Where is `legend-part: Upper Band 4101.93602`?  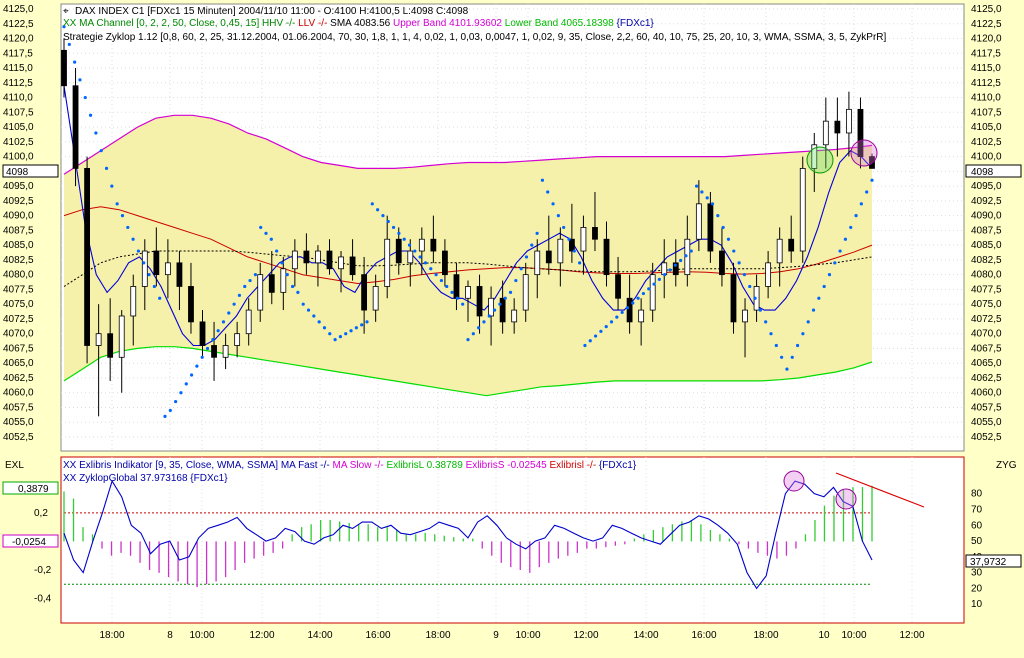 legend-part: Upper Band 4101.93602 is located at coordinates (449, 23).